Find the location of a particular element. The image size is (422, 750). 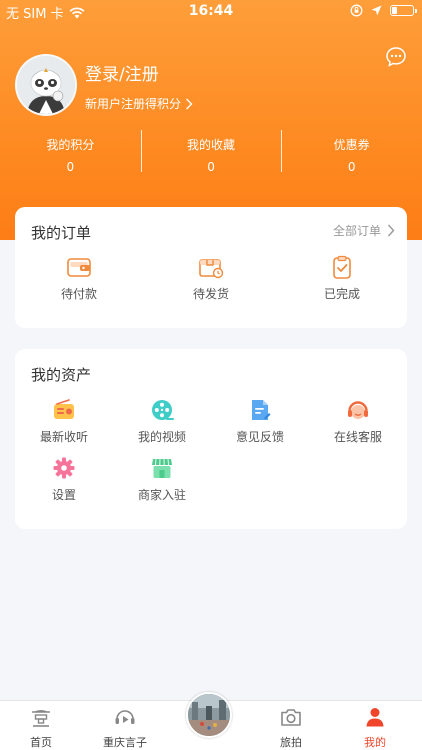

city-photo-icon is located at coordinates (209, 715).